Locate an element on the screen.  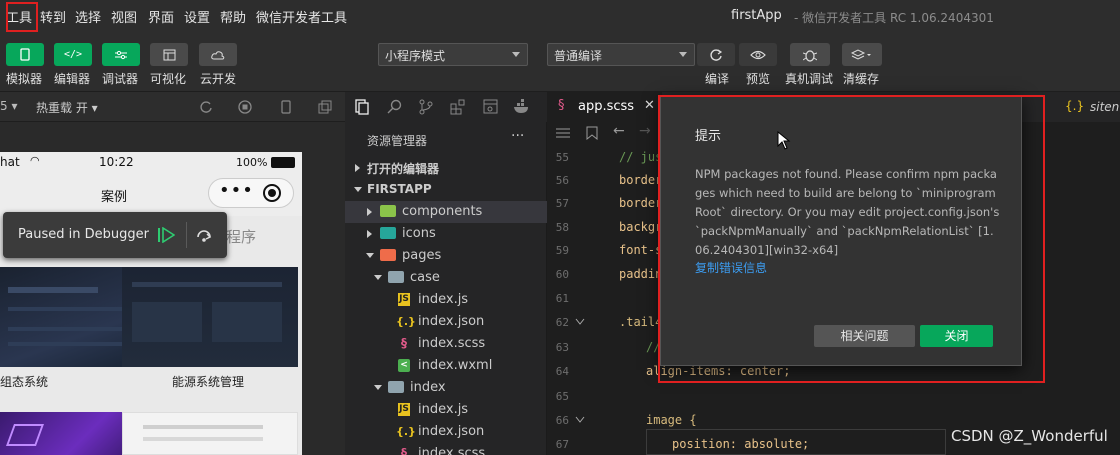
simulator-button is located at coordinates (25, 54).